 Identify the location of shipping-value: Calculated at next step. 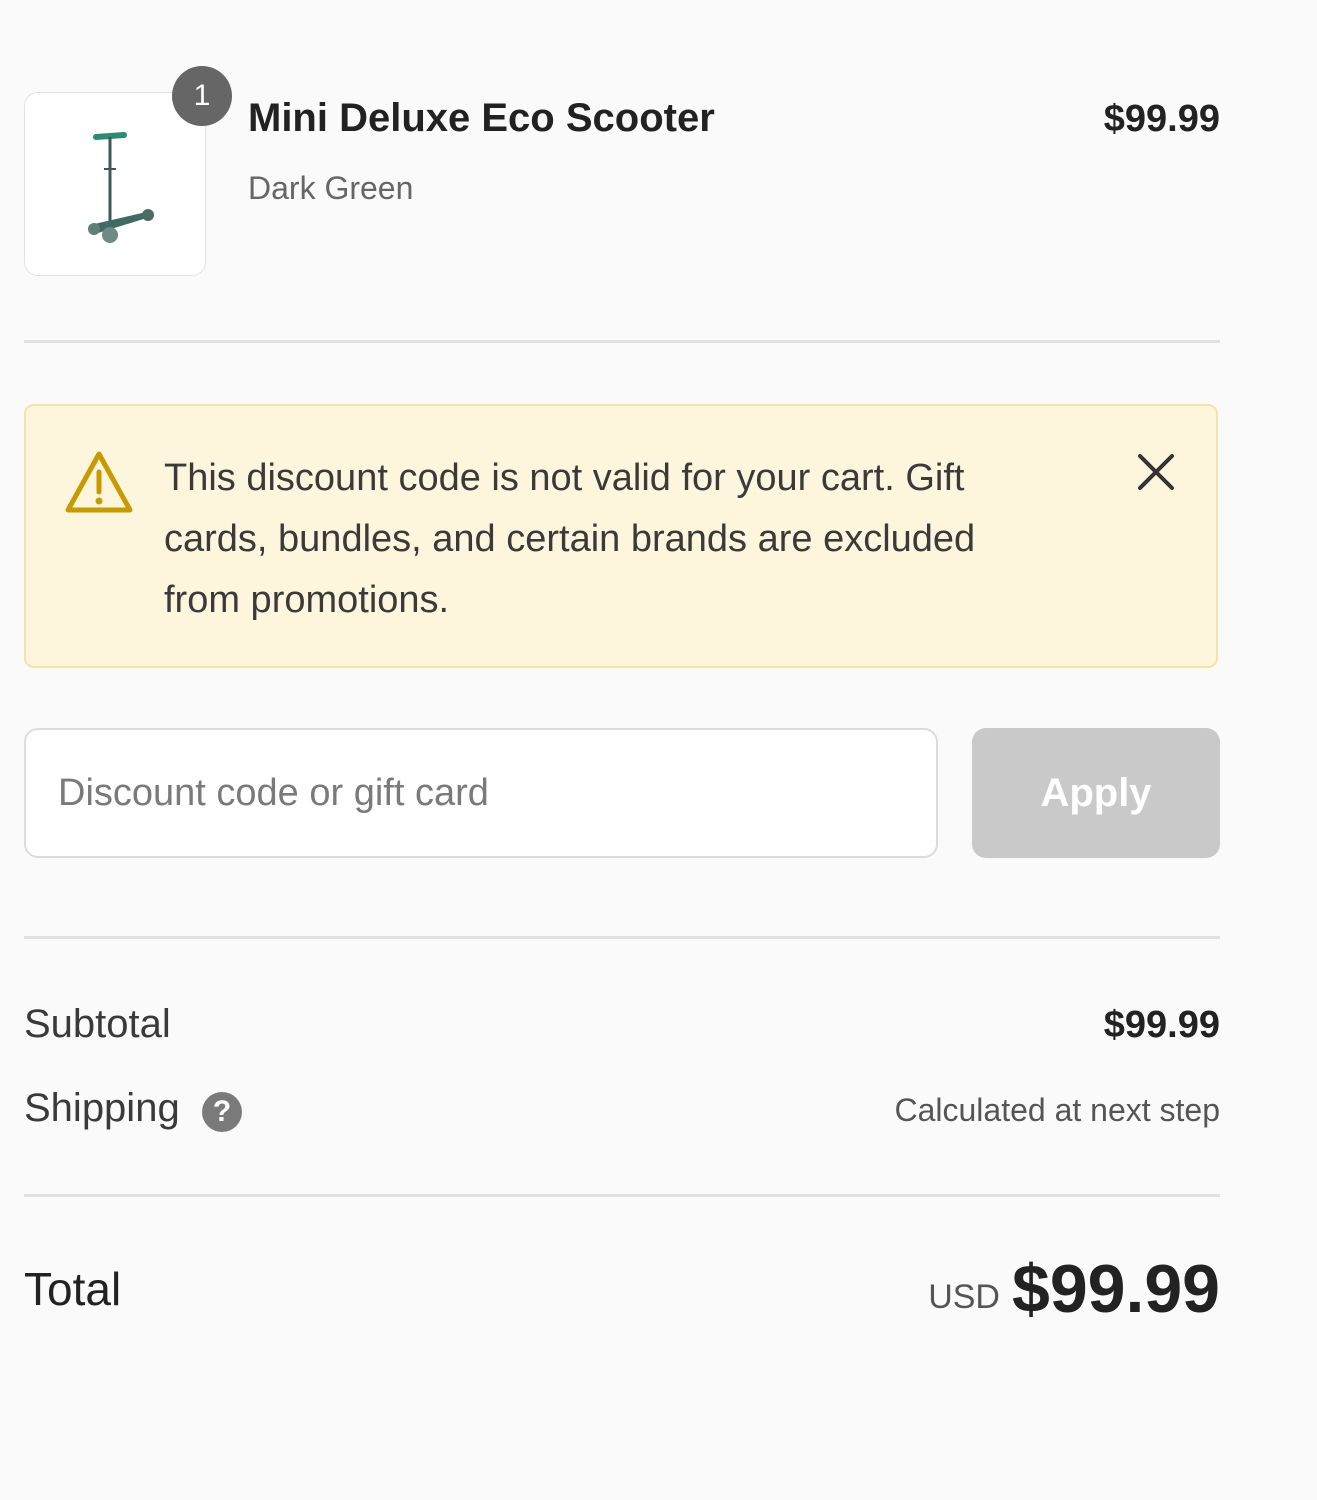
(1057, 1110).